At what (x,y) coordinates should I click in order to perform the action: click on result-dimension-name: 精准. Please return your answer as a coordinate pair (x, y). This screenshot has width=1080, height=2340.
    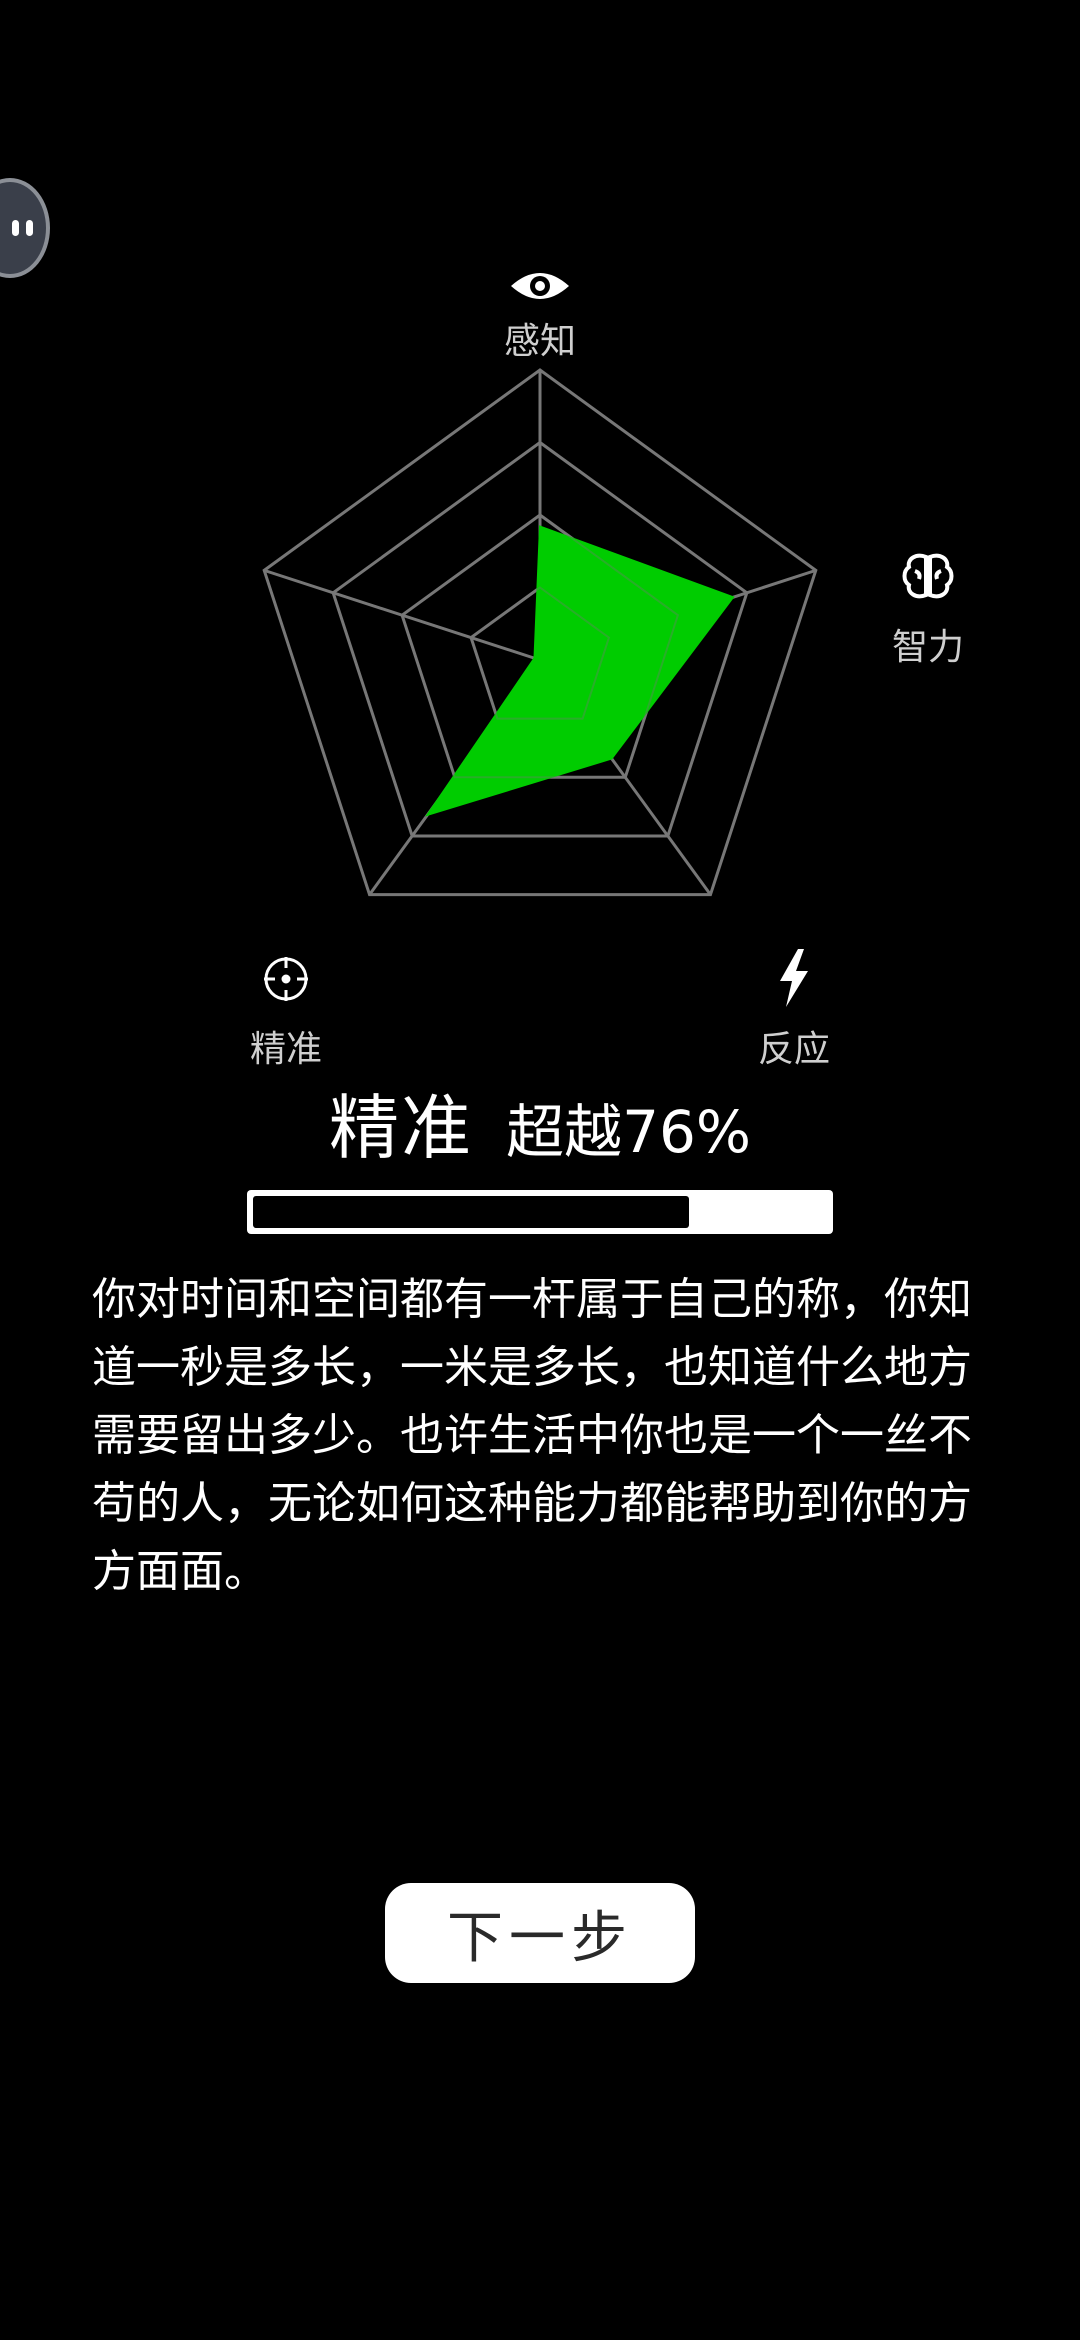
    Looking at the image, I should click on (400, 1128).